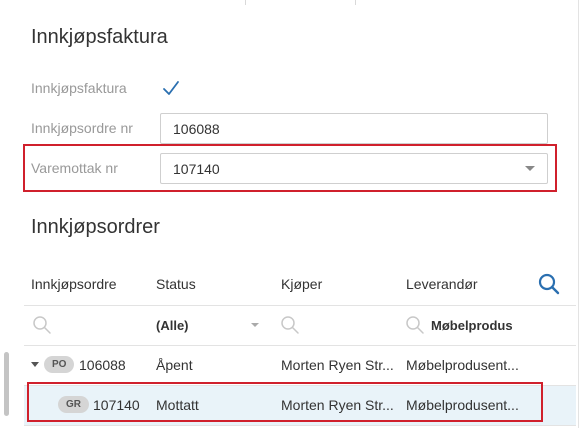 This screenshot has width=581, height=428. What do you see at coordinates (6, 384) in the screenshot?
I see `scrollbar` at bounding box center [6, 384].